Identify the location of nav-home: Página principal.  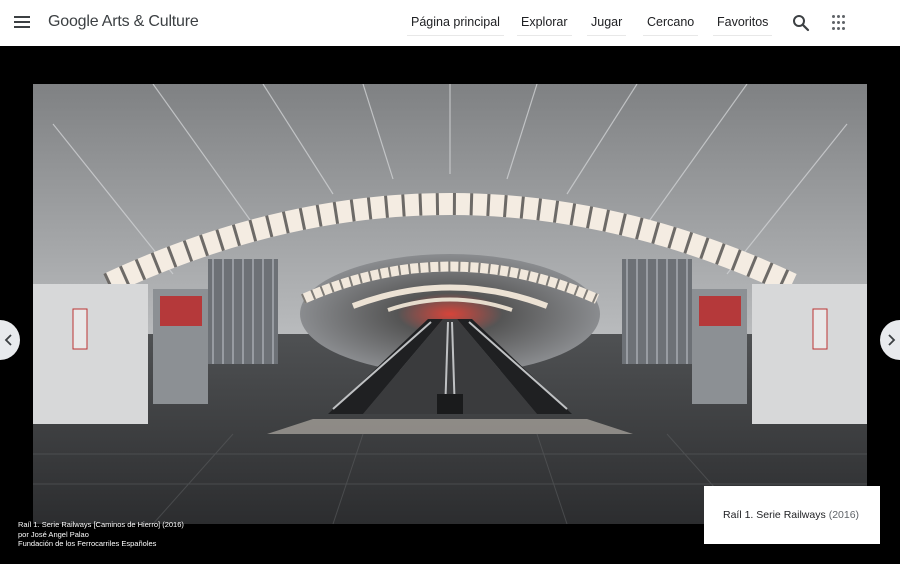
(455, 25).